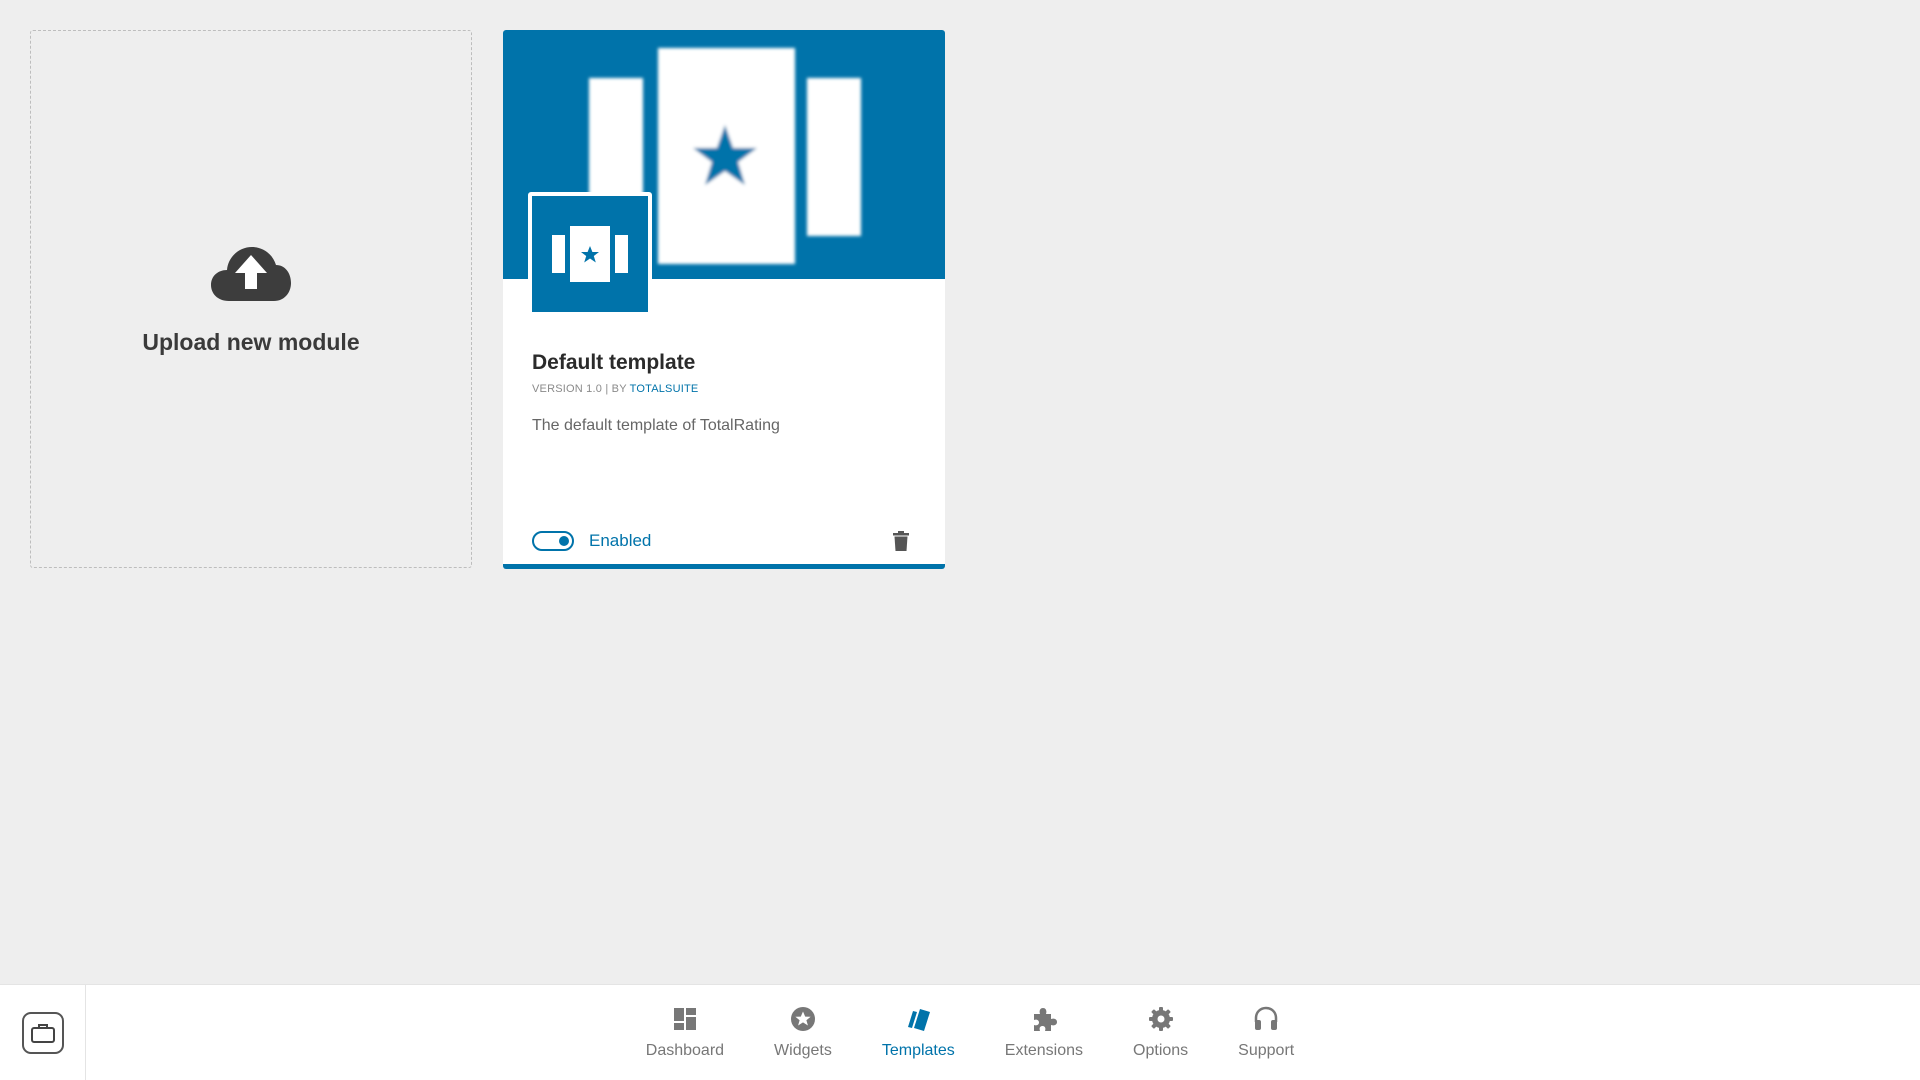 The width and height of the screenshot is (1920, 1080). What do you see at coordinates (619, 389) in the screenshot?
I see `meta-by: BY` at bounding box center [619, 389].